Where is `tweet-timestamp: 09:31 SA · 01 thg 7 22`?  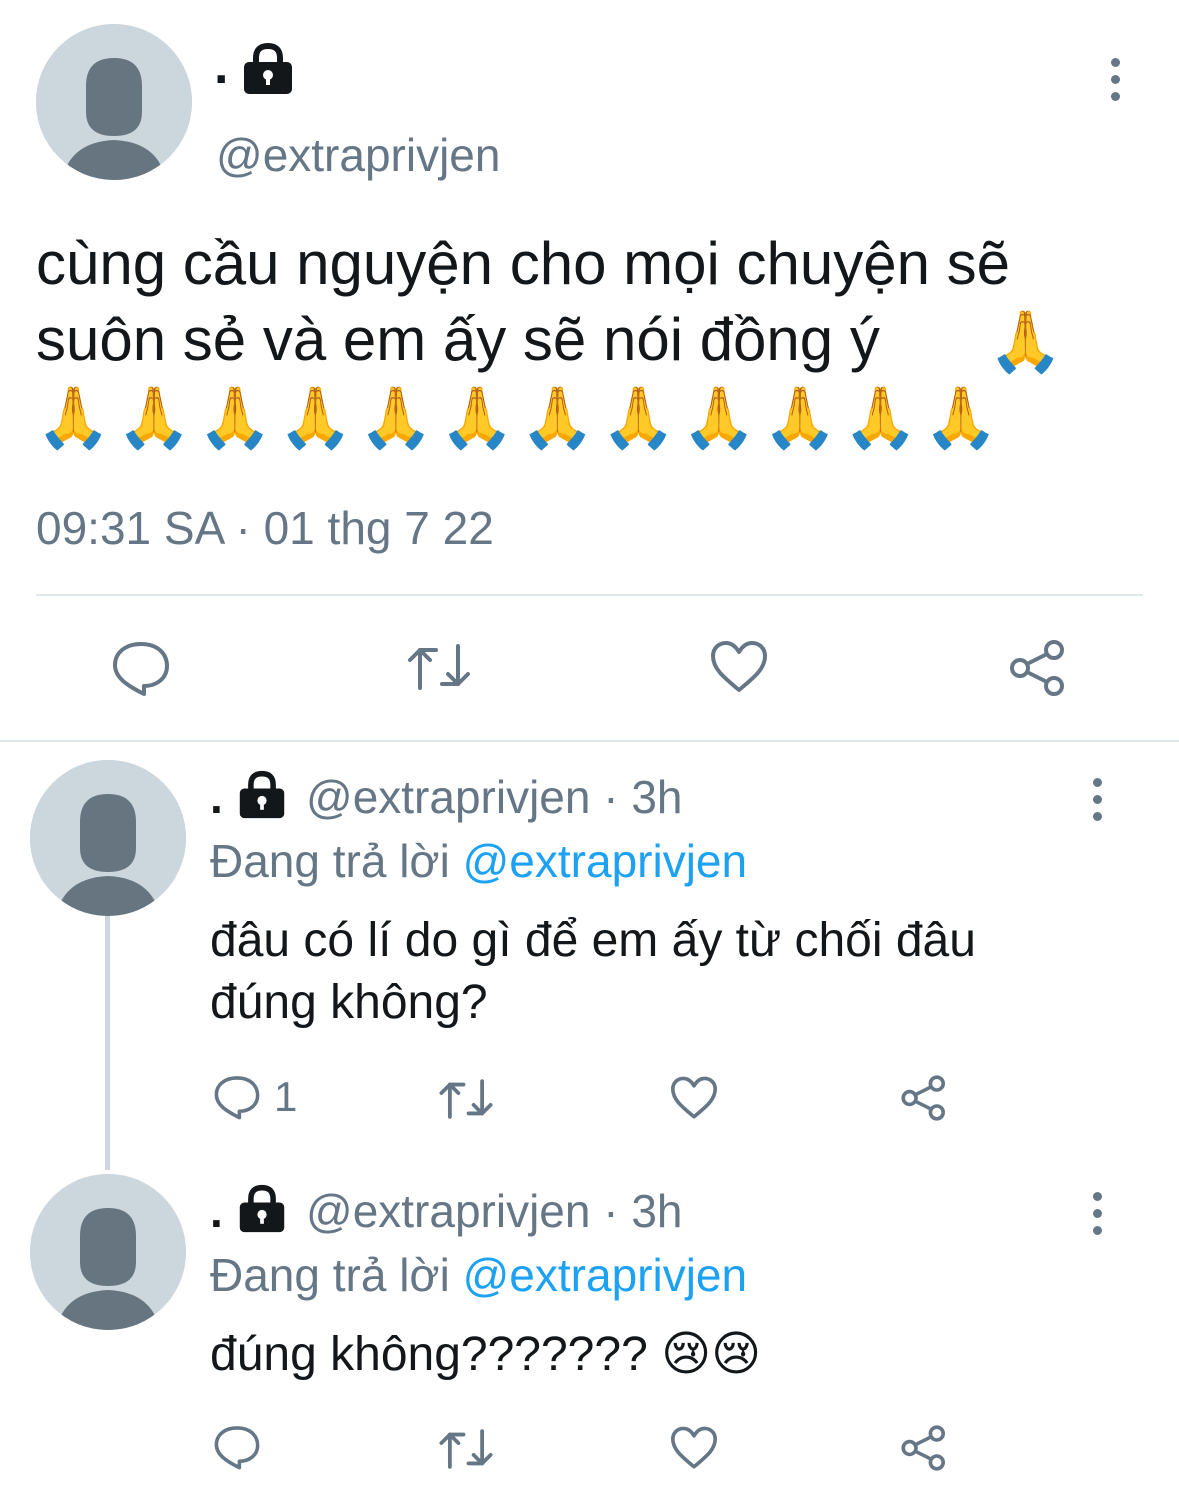
tweet-timestamp: 09:31 SA · 01 thg 7 22 is located at coordinates (265, 528).